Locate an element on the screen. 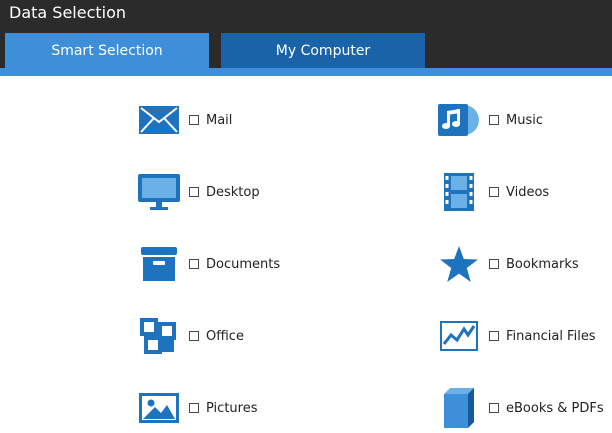 Image resolution: width=612 pixels, height=433 pixels. category-label: Office is located at coordinates (225, 336).